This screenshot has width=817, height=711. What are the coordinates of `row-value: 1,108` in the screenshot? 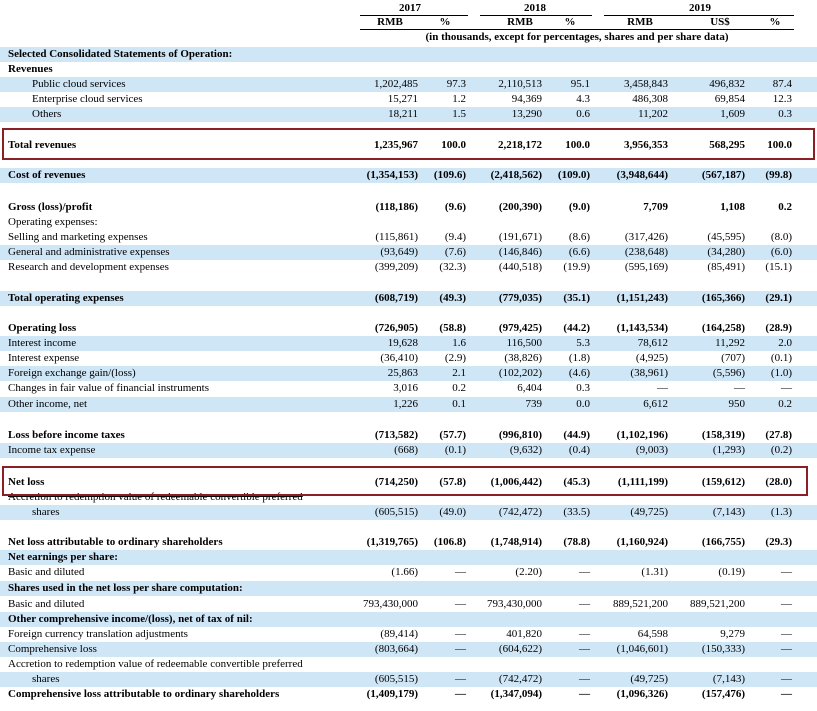 It's located at (732, 207).